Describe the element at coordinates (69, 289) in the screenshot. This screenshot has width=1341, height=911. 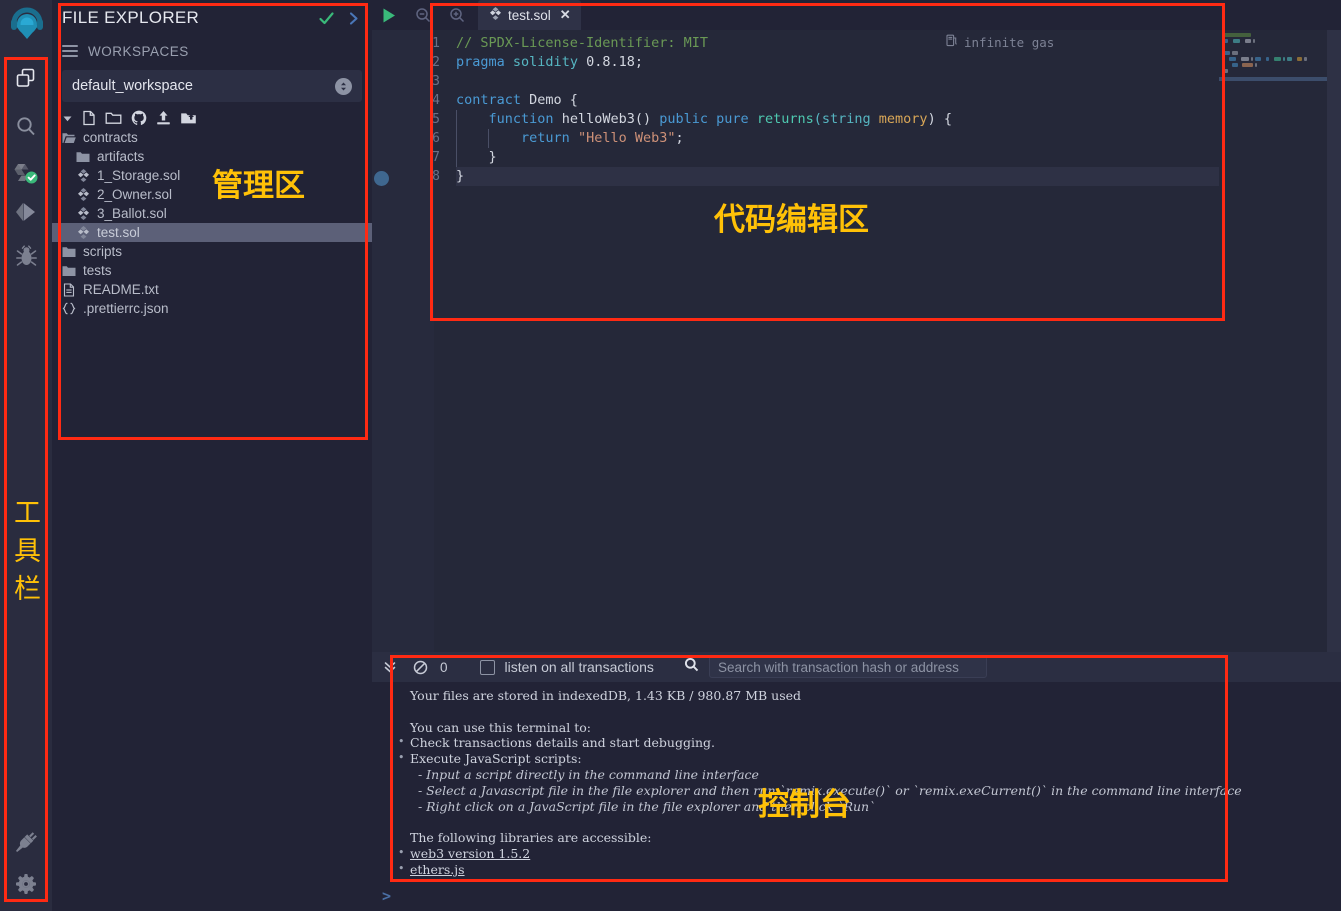
I see `text-file-icon` at that location.